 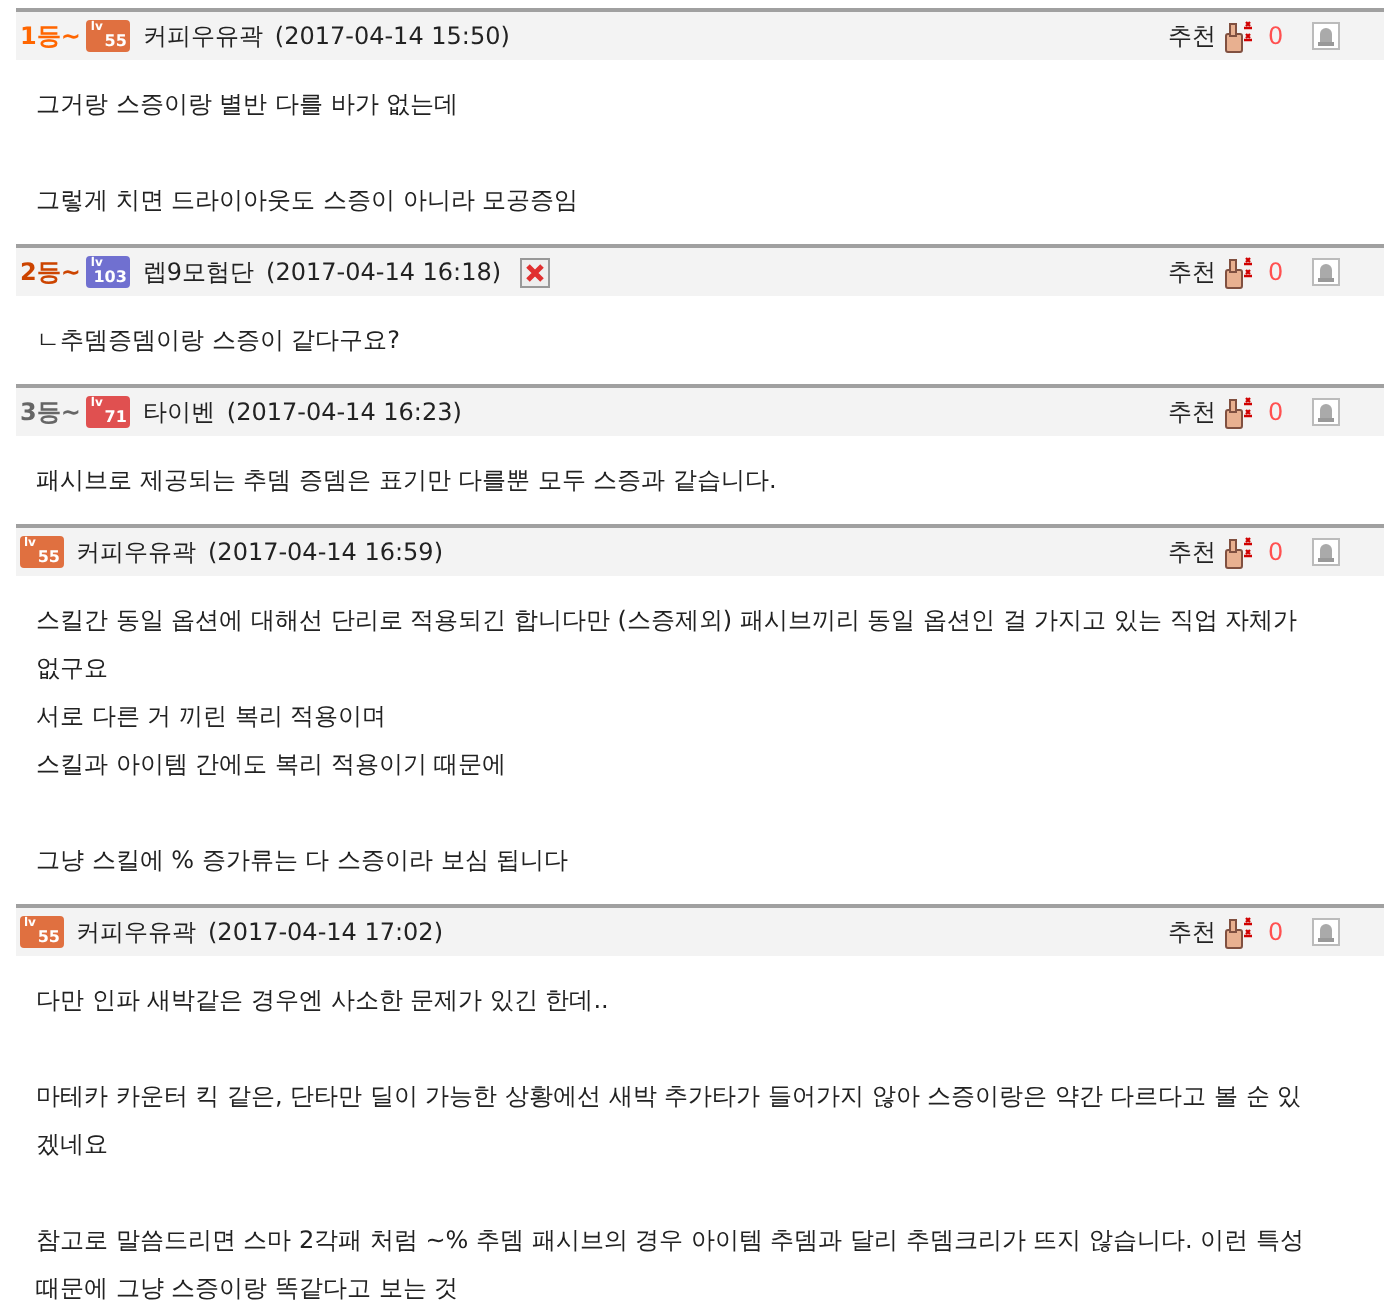 What do you see at coordinates (248, 1289) in the screenshot?
I see `comment-text: 때문에 그냥 스증이랑 똑같다고 보는 것` at bounding box center [248, 1289].